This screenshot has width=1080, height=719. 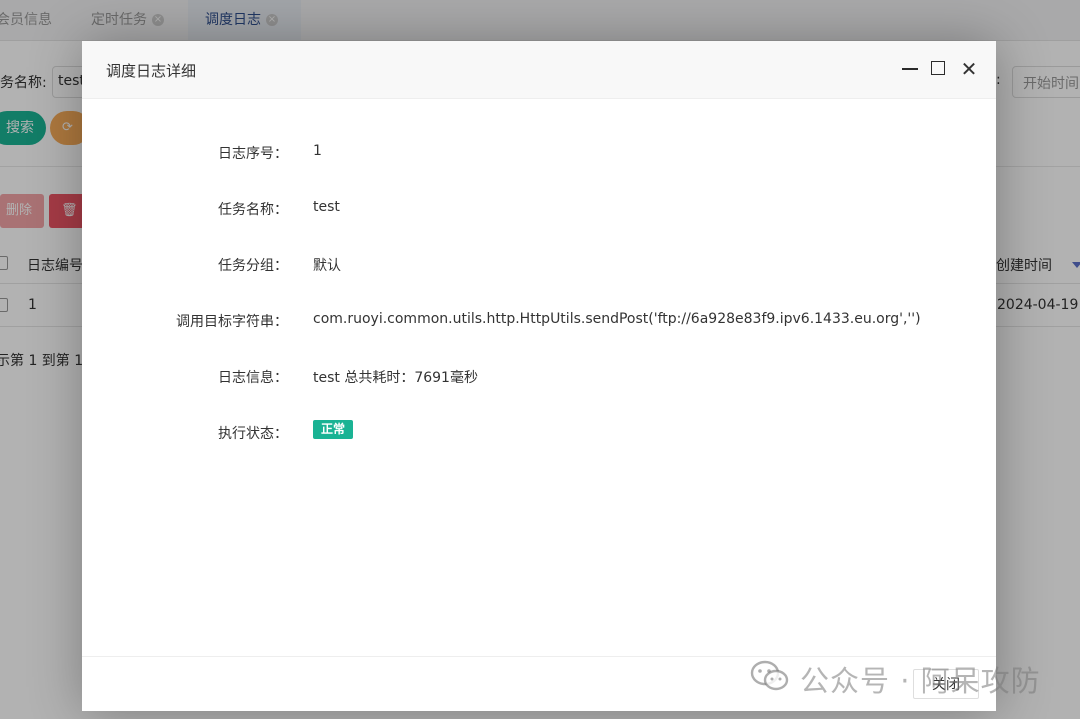 I want to click on watermark-text: 公众号 · 阿呆攻防, so click(x=920, y=681).